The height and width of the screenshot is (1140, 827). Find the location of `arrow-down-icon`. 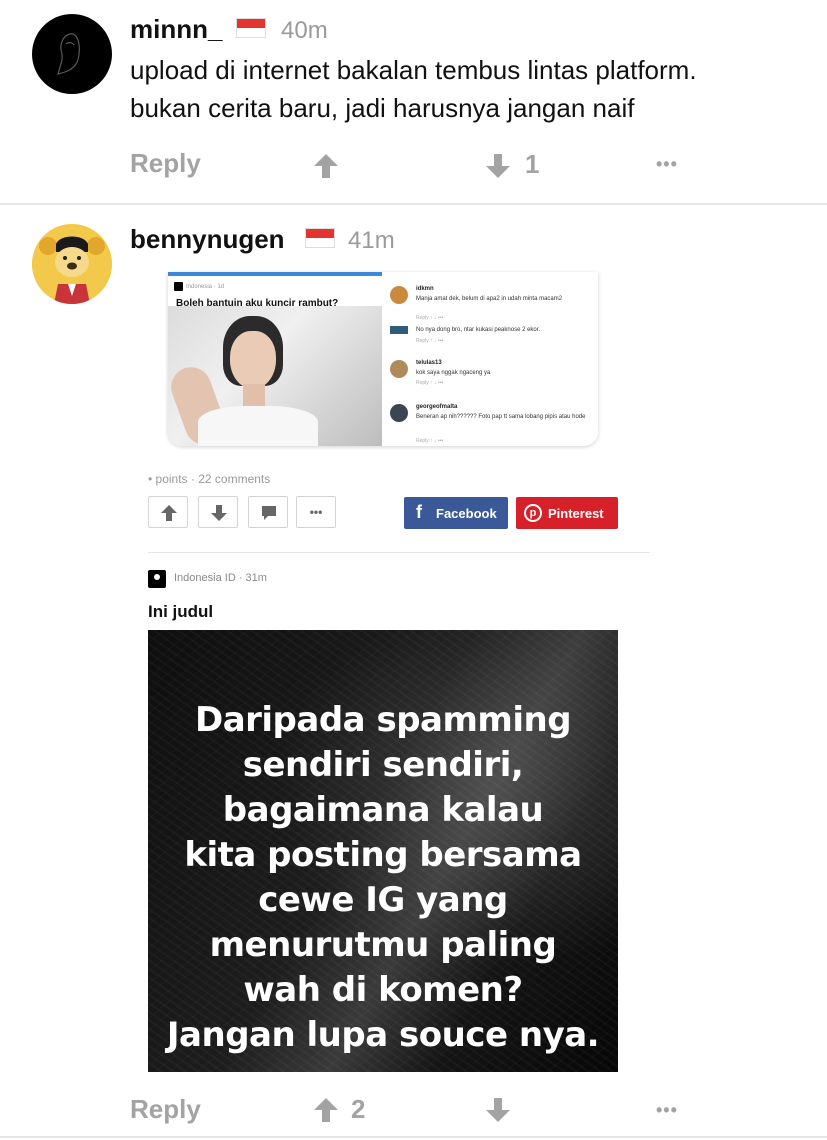

arrow-down-icon is located at coordinates (219, 513).